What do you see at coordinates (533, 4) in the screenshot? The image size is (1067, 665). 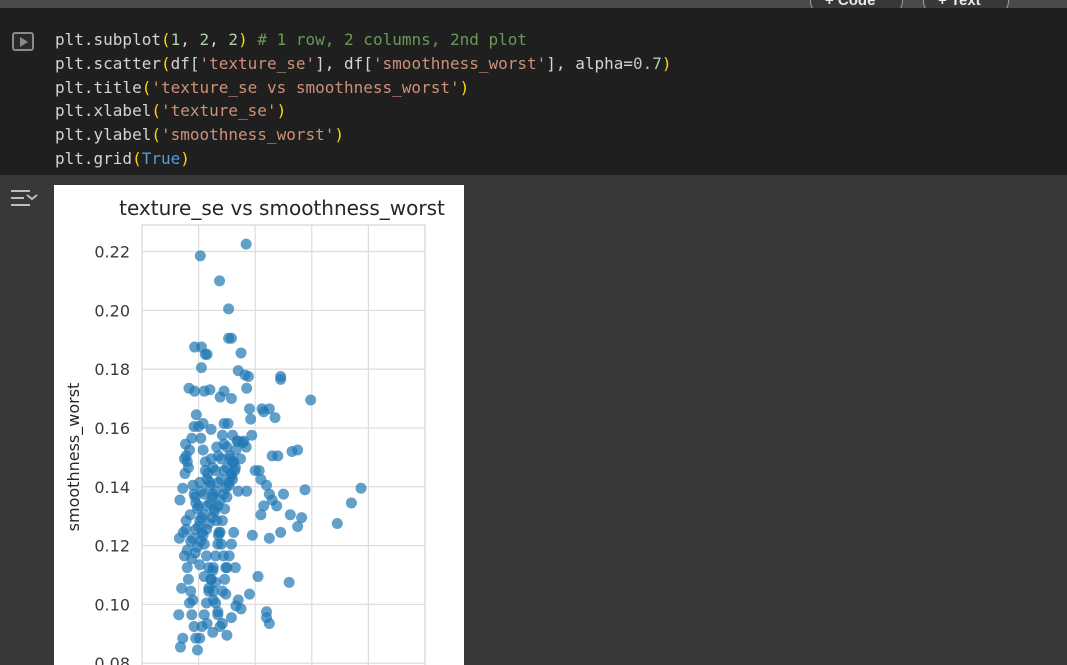 I see `top-strip` at bounding box center [533, 4].